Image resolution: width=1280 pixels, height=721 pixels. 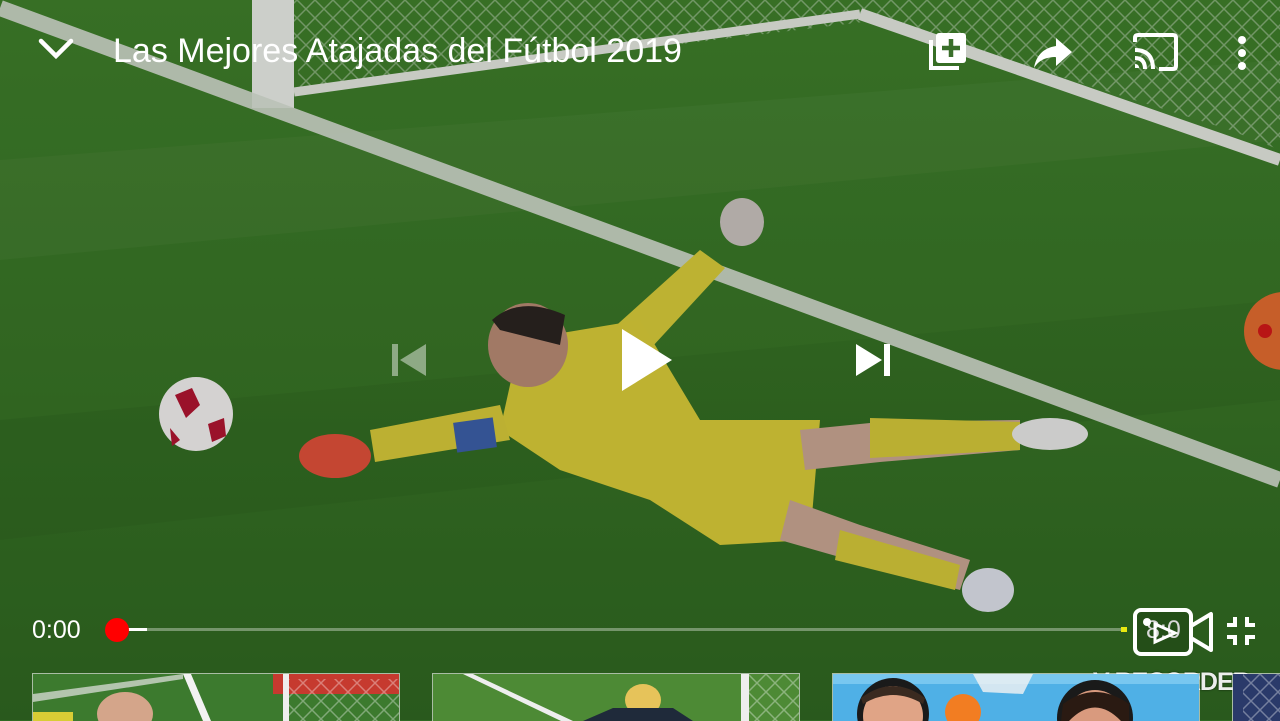 What do you see at coordinates (117, 630) in the screenshot?
I see `seek-thumb` at bounding box center [117, 630].